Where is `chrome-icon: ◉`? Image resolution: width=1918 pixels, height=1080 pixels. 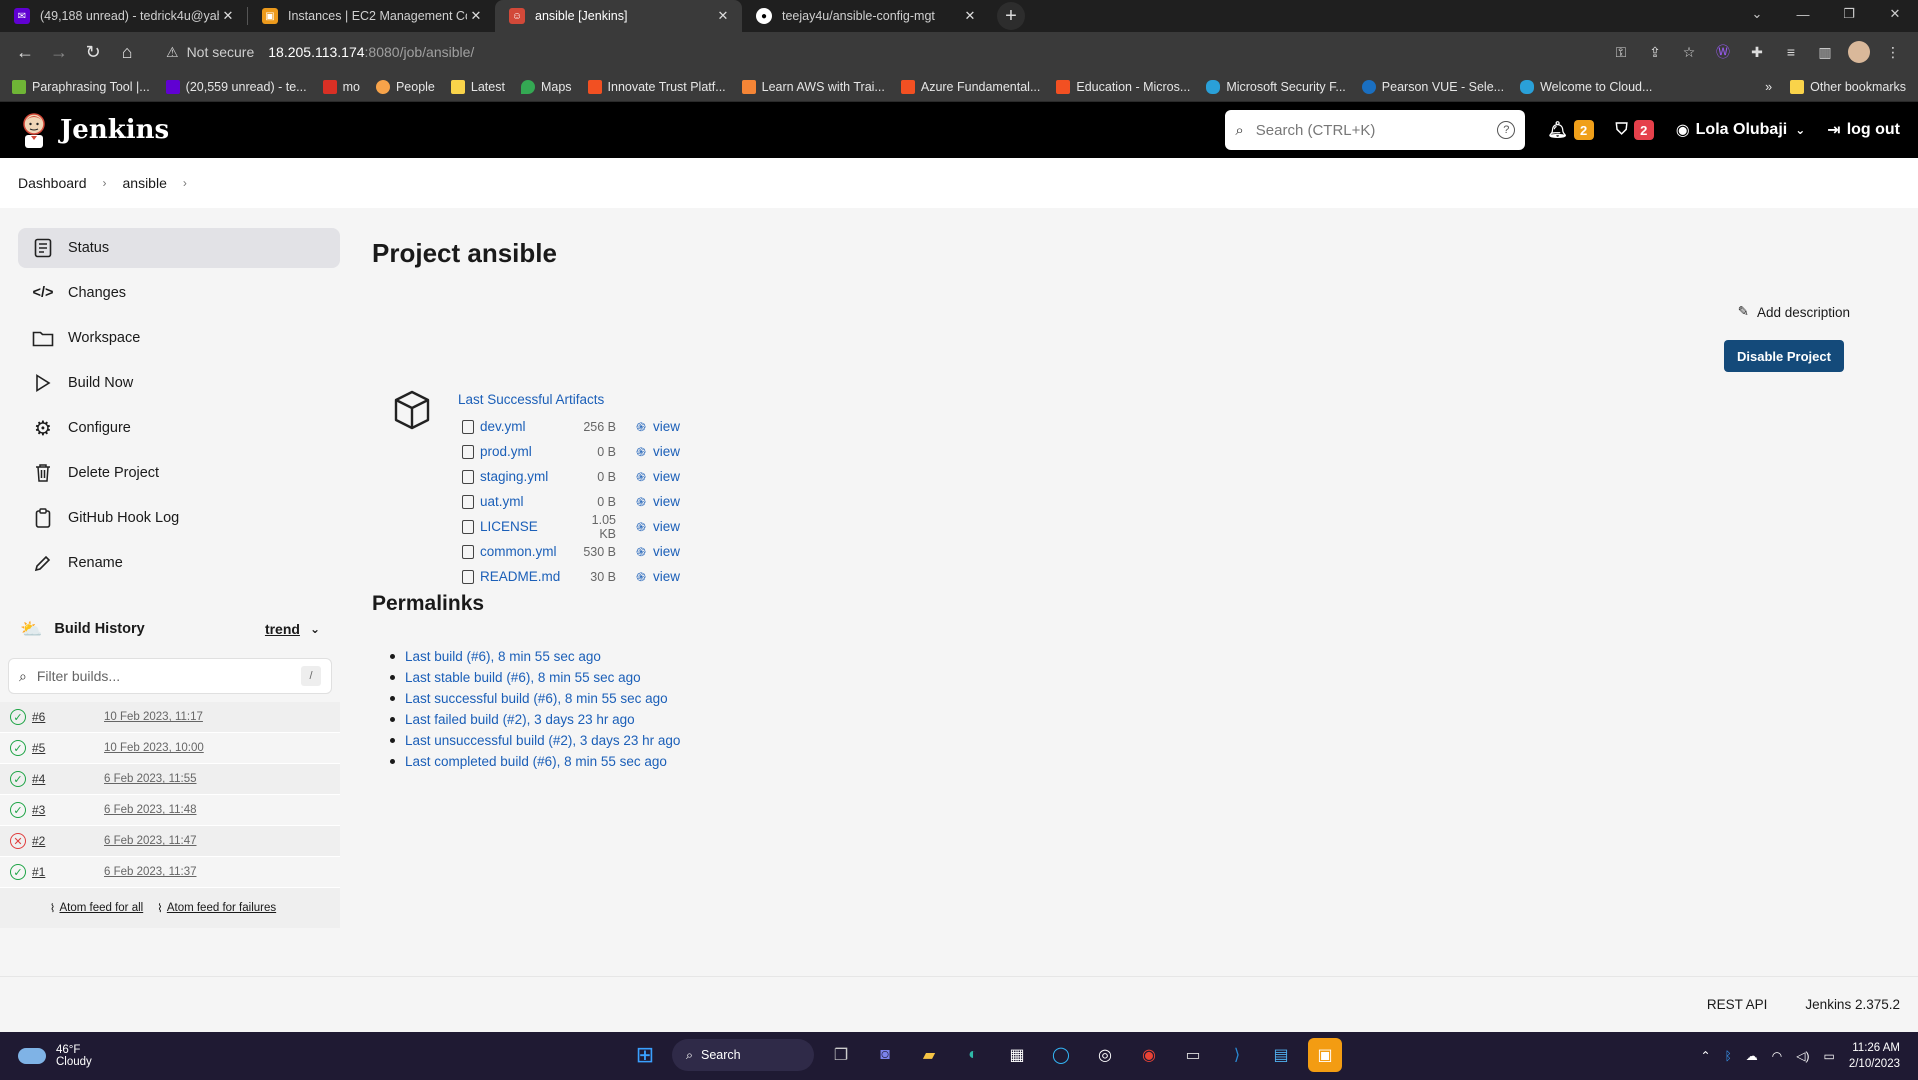 chrome-icon: ◉ is located at coordinates (1149, 1055).